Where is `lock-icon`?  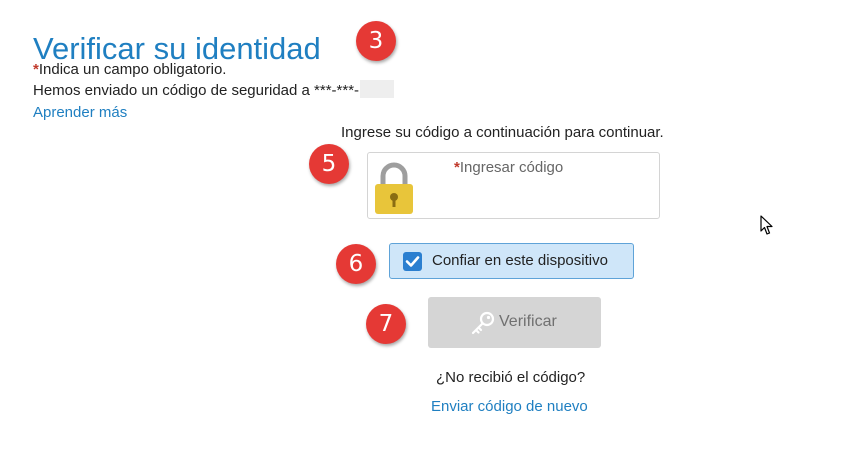
lock-icon is located at coordinates (394, 188).